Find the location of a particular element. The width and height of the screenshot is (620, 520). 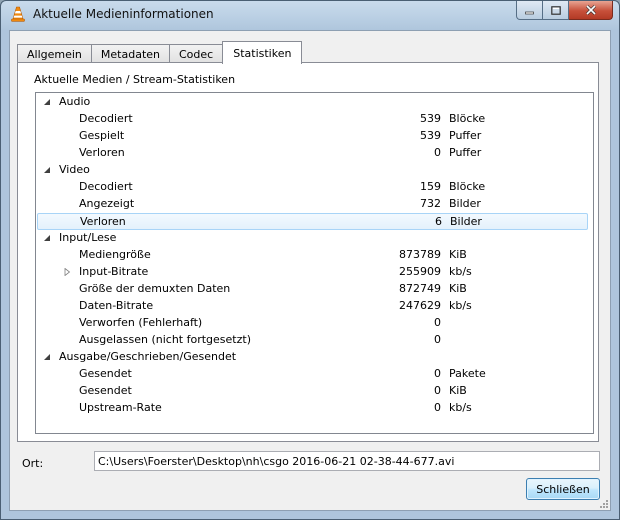

minimize-icon is located at coordinates (529, 12).